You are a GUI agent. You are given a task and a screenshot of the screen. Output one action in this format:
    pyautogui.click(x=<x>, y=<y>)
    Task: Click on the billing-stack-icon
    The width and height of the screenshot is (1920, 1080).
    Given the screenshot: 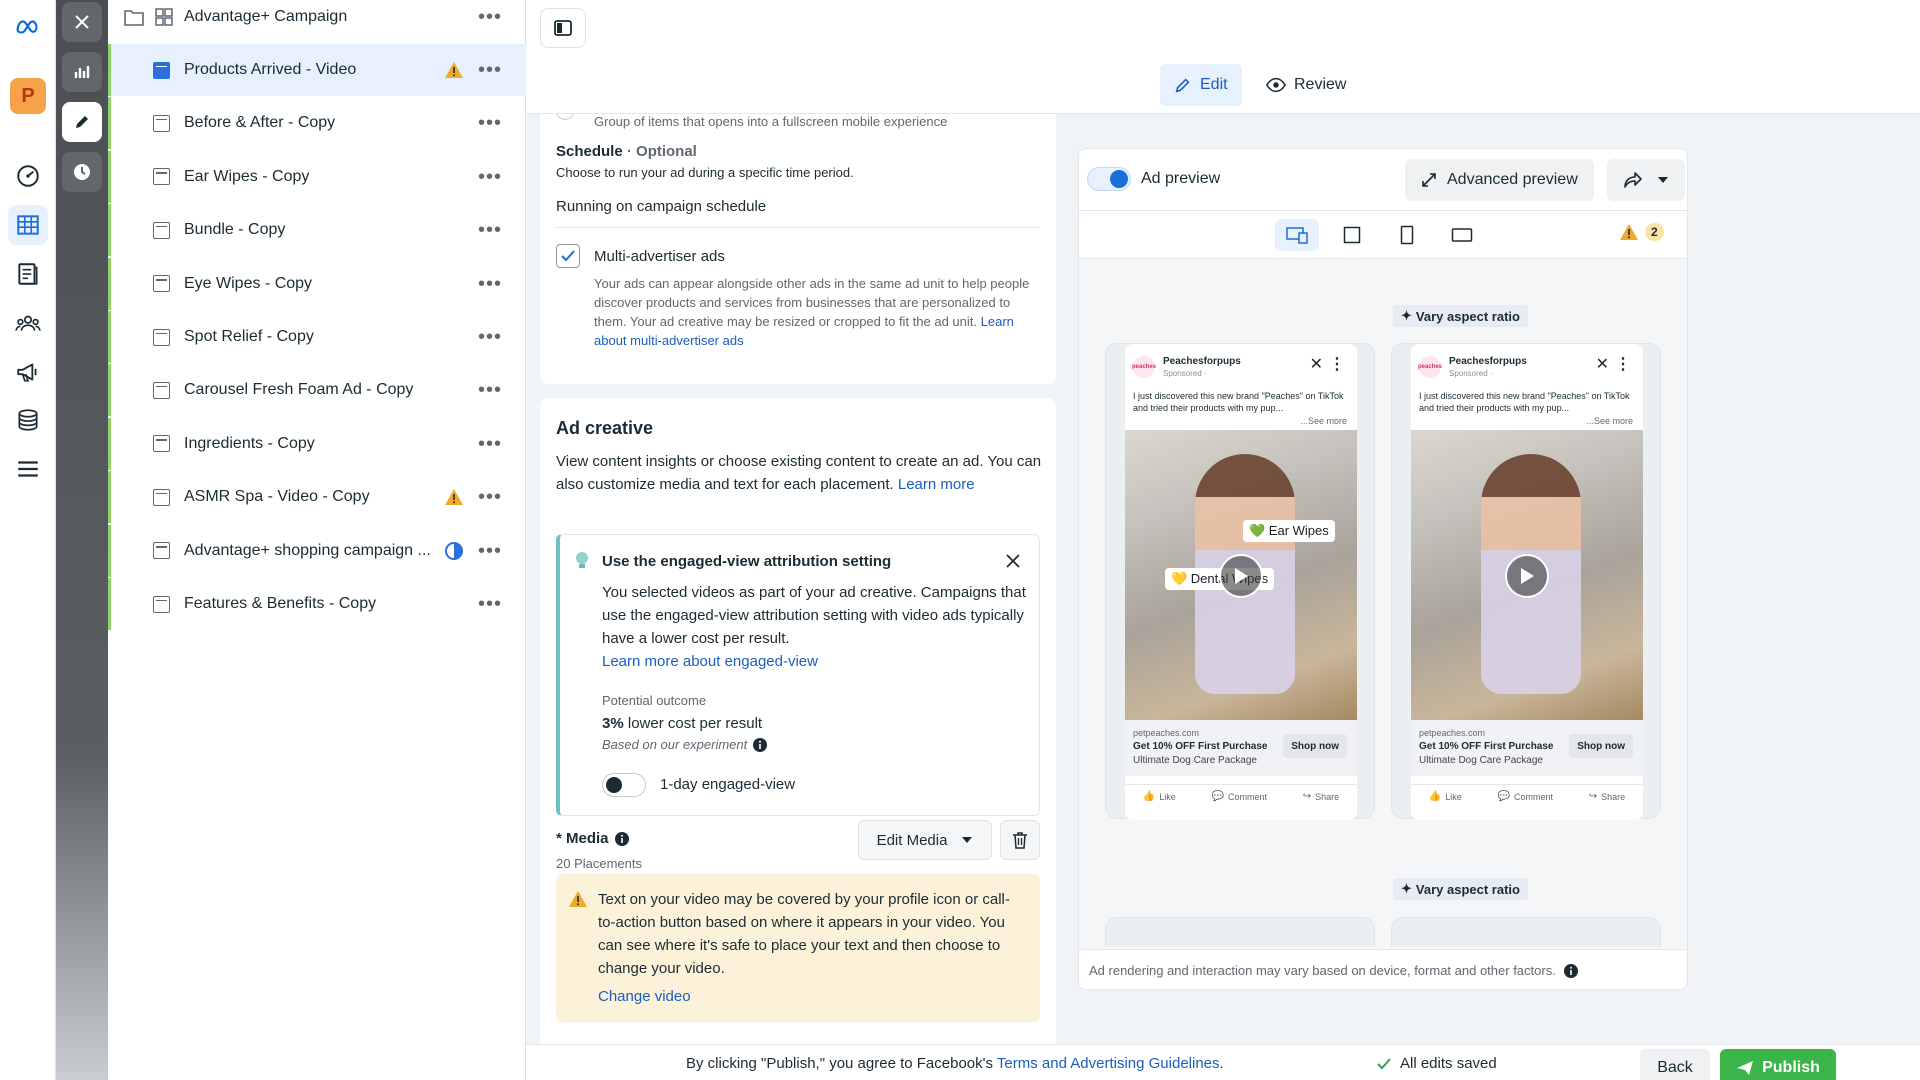 What is the action you would take?
    pyautogui.click(x=28, y=420)
    